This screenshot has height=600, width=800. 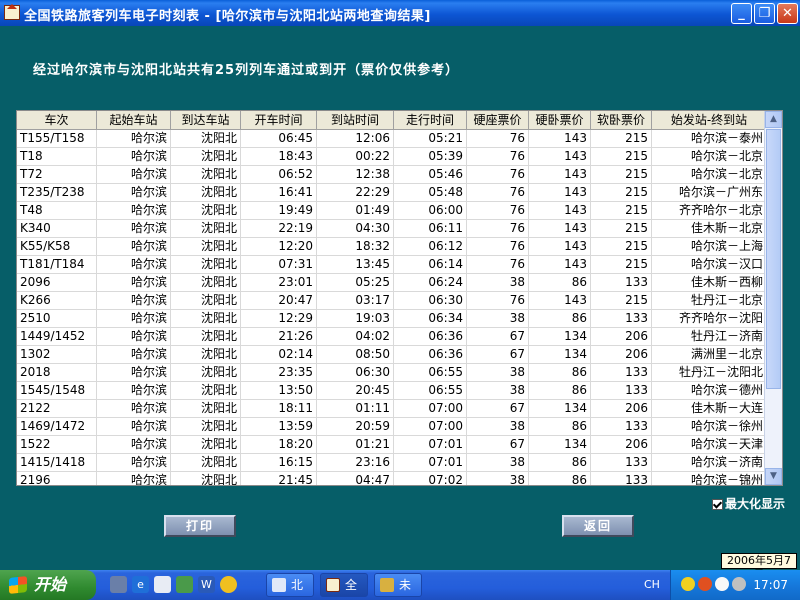 What do you see at coordinates (392, 229) in the screenshot?
I see `table-row: K340 哈尔滨 沈阳北 22:19 04:30 06:11 76 143 215 佳木斯－北京` at bounding box center [392, 229].